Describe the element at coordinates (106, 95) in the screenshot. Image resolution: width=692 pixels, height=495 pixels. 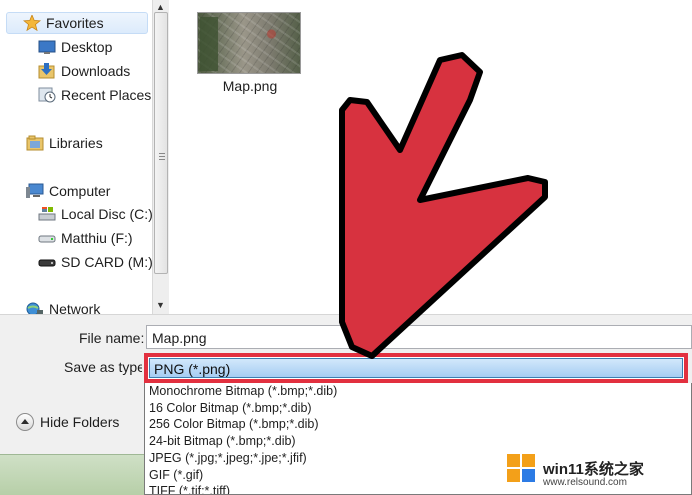
I see `nav-item-label: Recent Places` at that location.